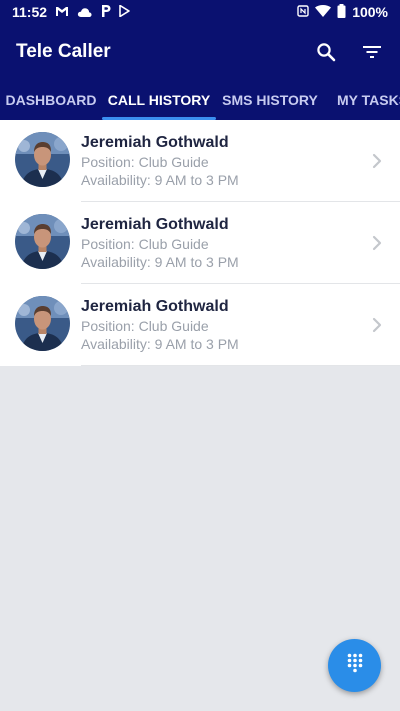  Describe the element at coordinates (159, 100) in the screenshot. I see `tab-call-history: CALL HISTORY` at that location.